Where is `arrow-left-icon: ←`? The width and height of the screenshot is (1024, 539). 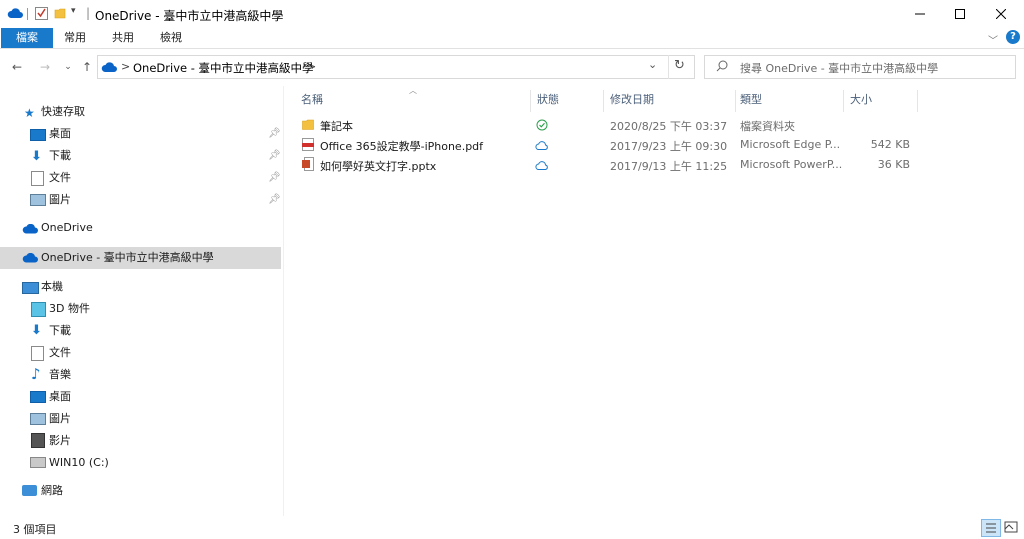 arrow-left-icon: ← is located at coordinates (17, 67).